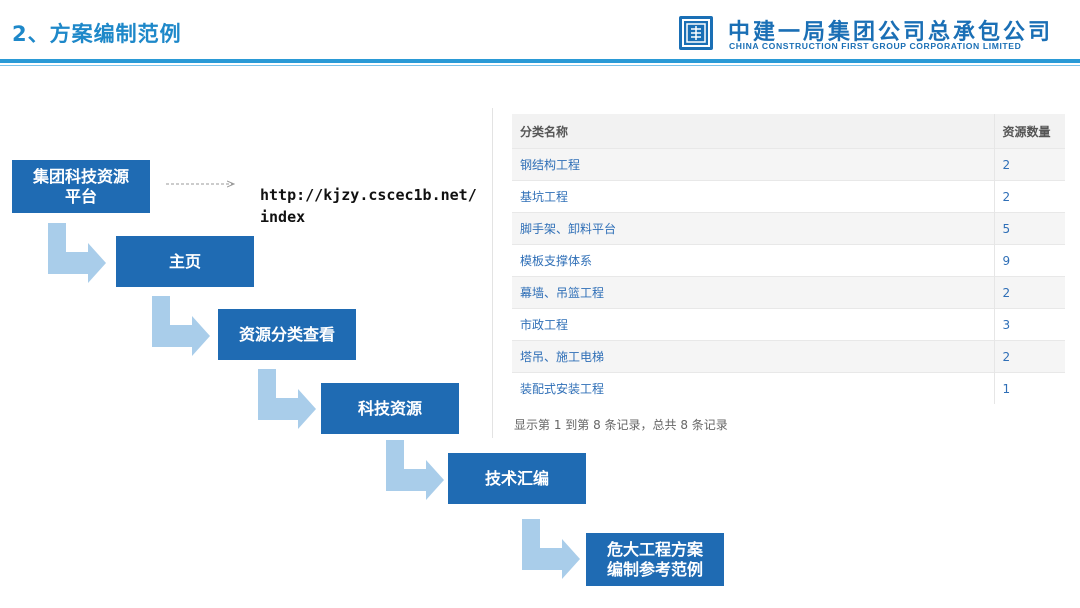  I want to click on panel-divider, so click(492, 273).